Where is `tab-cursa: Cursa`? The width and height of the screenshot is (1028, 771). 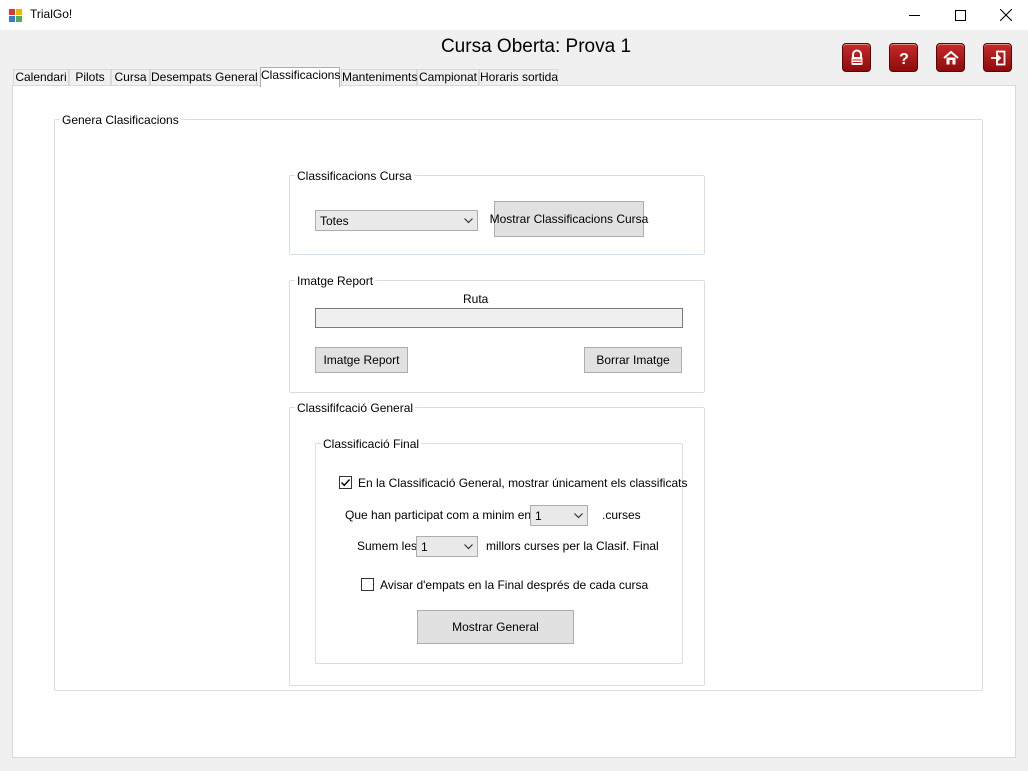
tab-cursa: Cursa is located at coordinates (130, 77).